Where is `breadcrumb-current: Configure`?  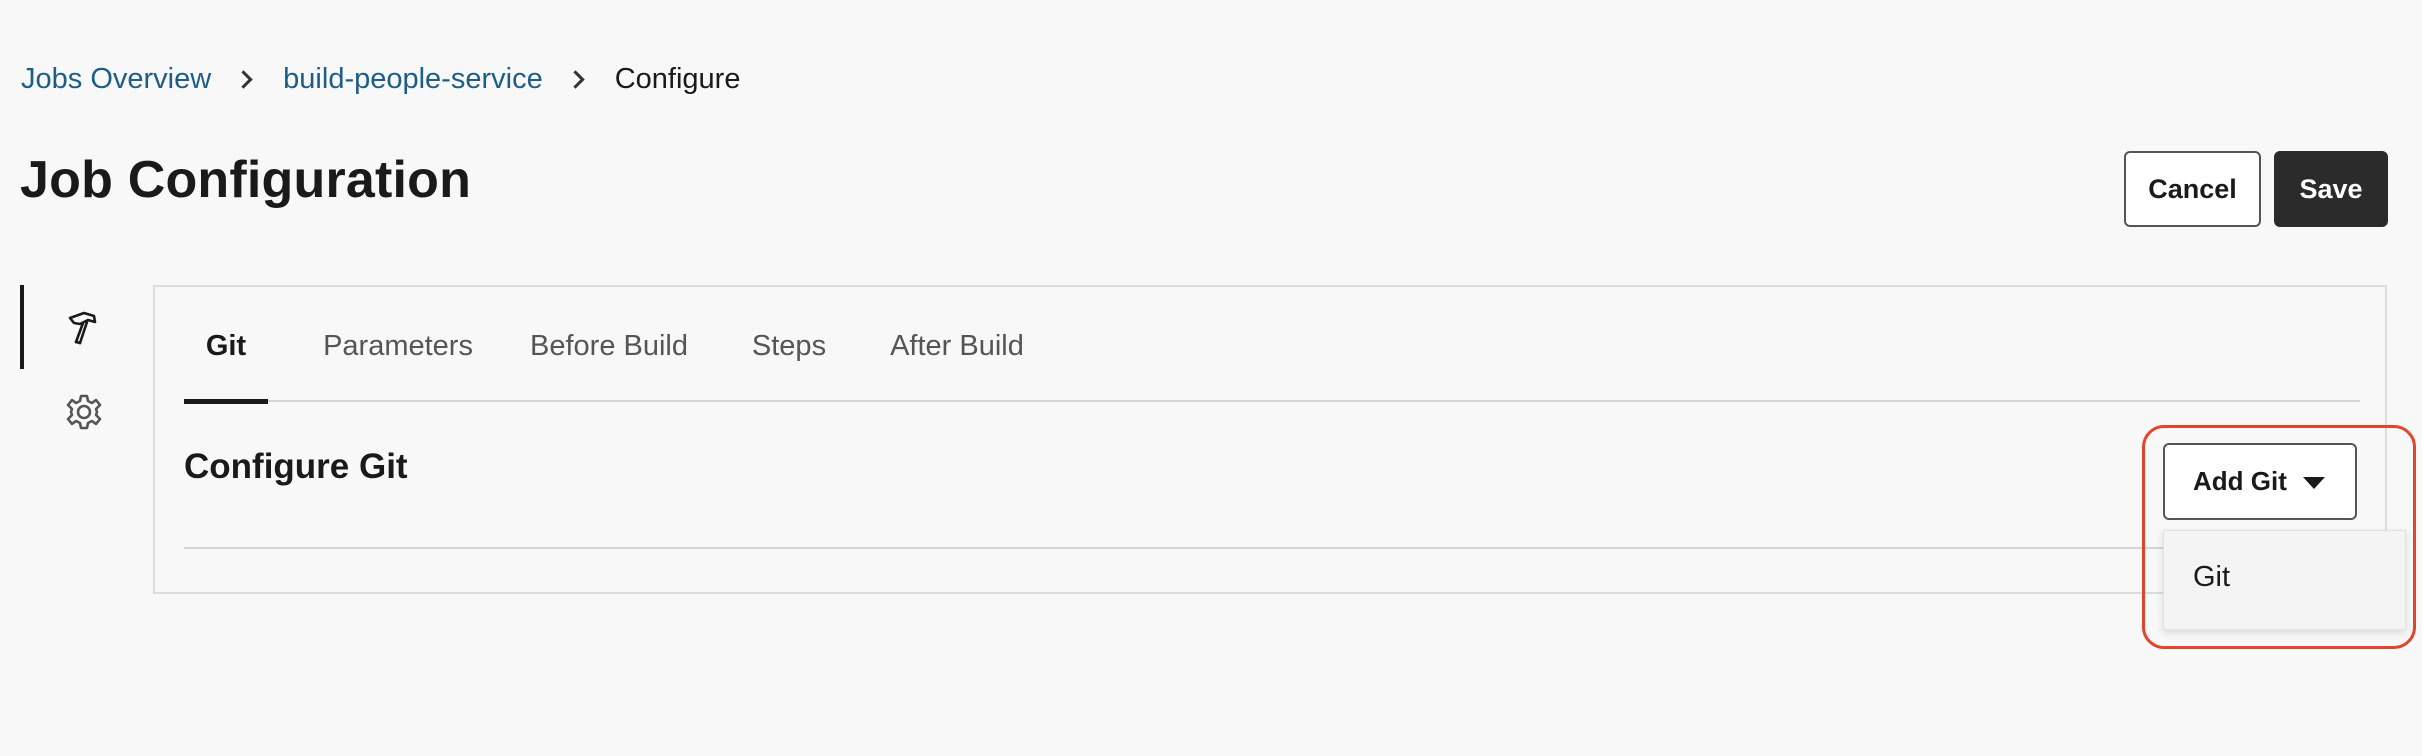 breadcrumb-current: Configure is located at coordinates (677, 78).